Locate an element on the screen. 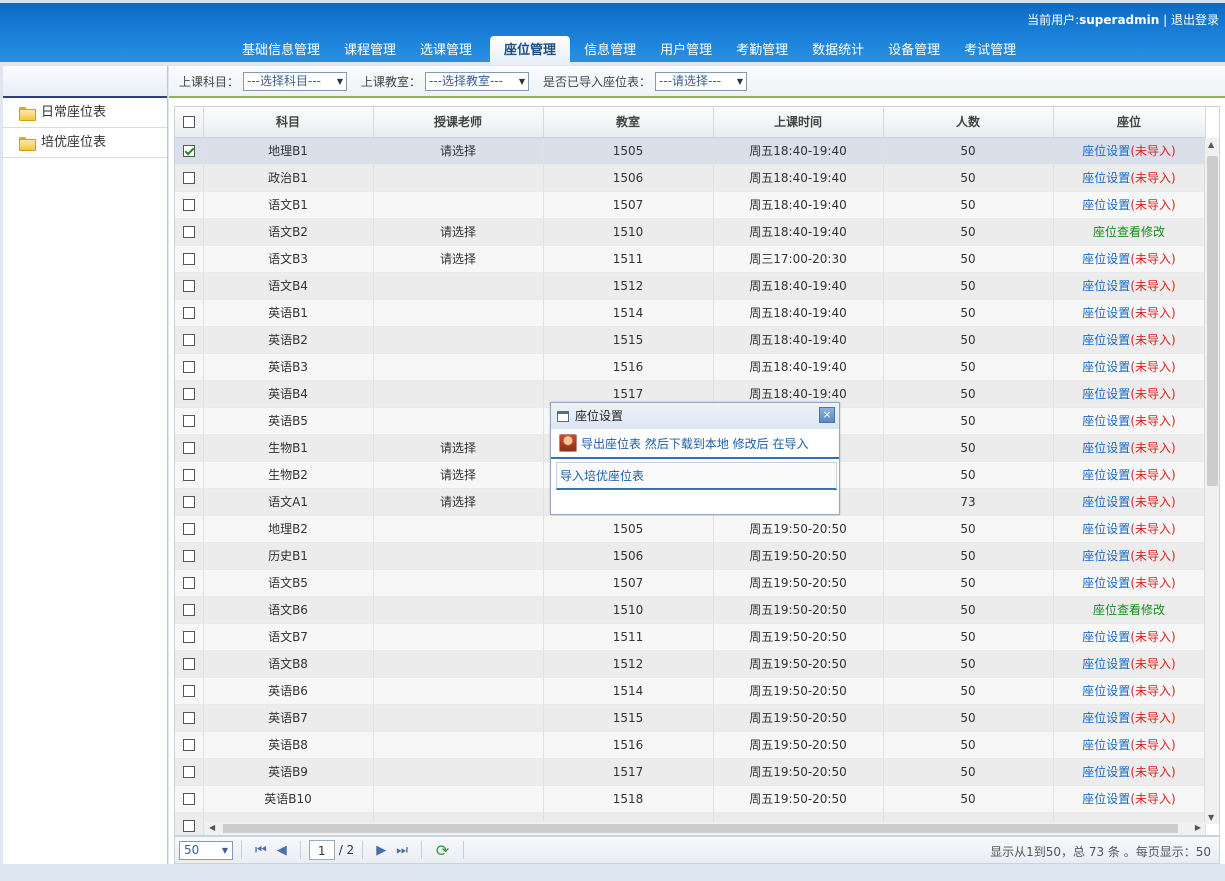  room-select: ---选择教室--- ▼ is located at coordinates (477, 81).